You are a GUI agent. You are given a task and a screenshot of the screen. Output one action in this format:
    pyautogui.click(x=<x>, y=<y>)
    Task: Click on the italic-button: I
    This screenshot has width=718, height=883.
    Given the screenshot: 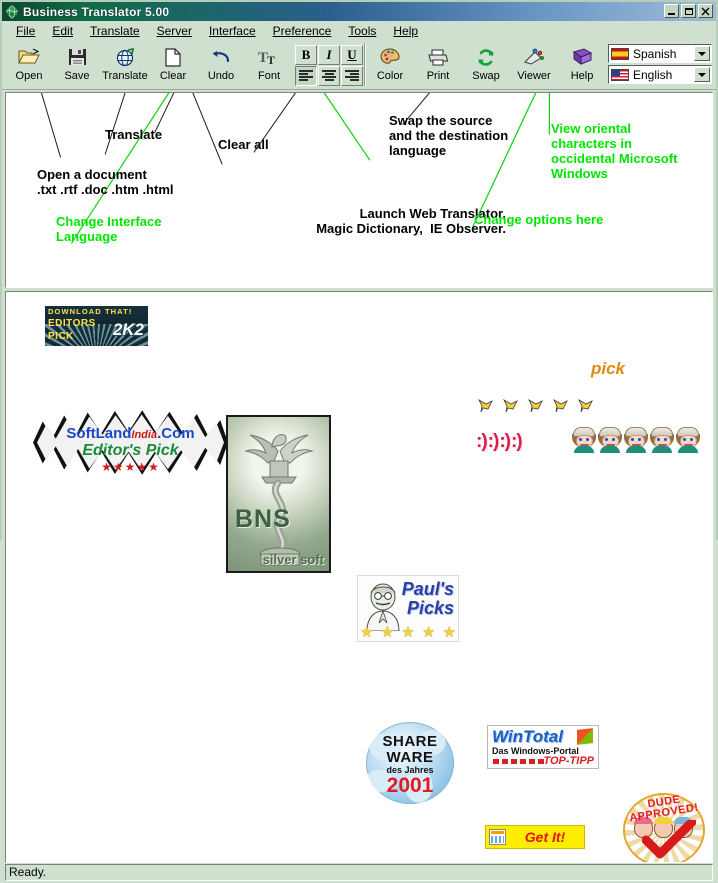 What is the action you would take?
    pyautogui.click(x=329, y=54)
    